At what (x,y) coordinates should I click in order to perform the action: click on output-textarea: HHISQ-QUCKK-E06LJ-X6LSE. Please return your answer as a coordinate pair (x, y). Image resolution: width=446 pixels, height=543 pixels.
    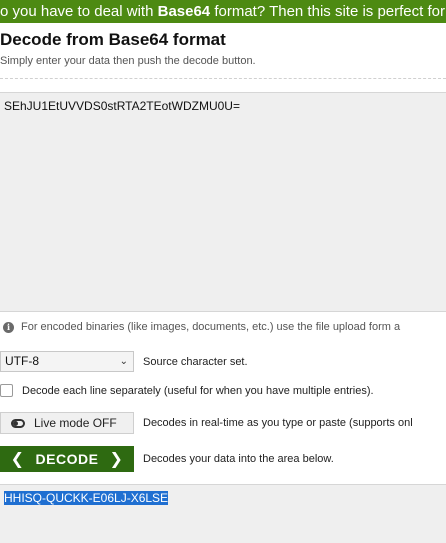
    Looking at the image, I should click on (223, 513).